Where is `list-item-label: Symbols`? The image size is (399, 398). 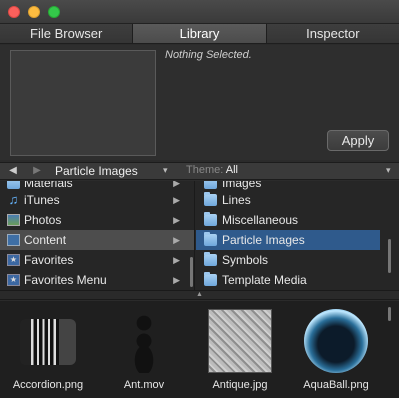
list-item-label: Symbols is located at coordinates (245, 260).